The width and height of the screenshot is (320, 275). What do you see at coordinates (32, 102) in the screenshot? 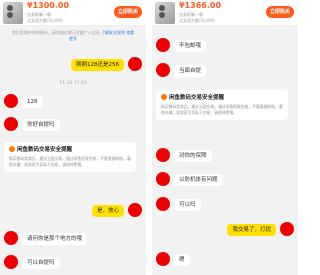
I see `chat-bubble-received: 128` at bounding box center [32, 102].